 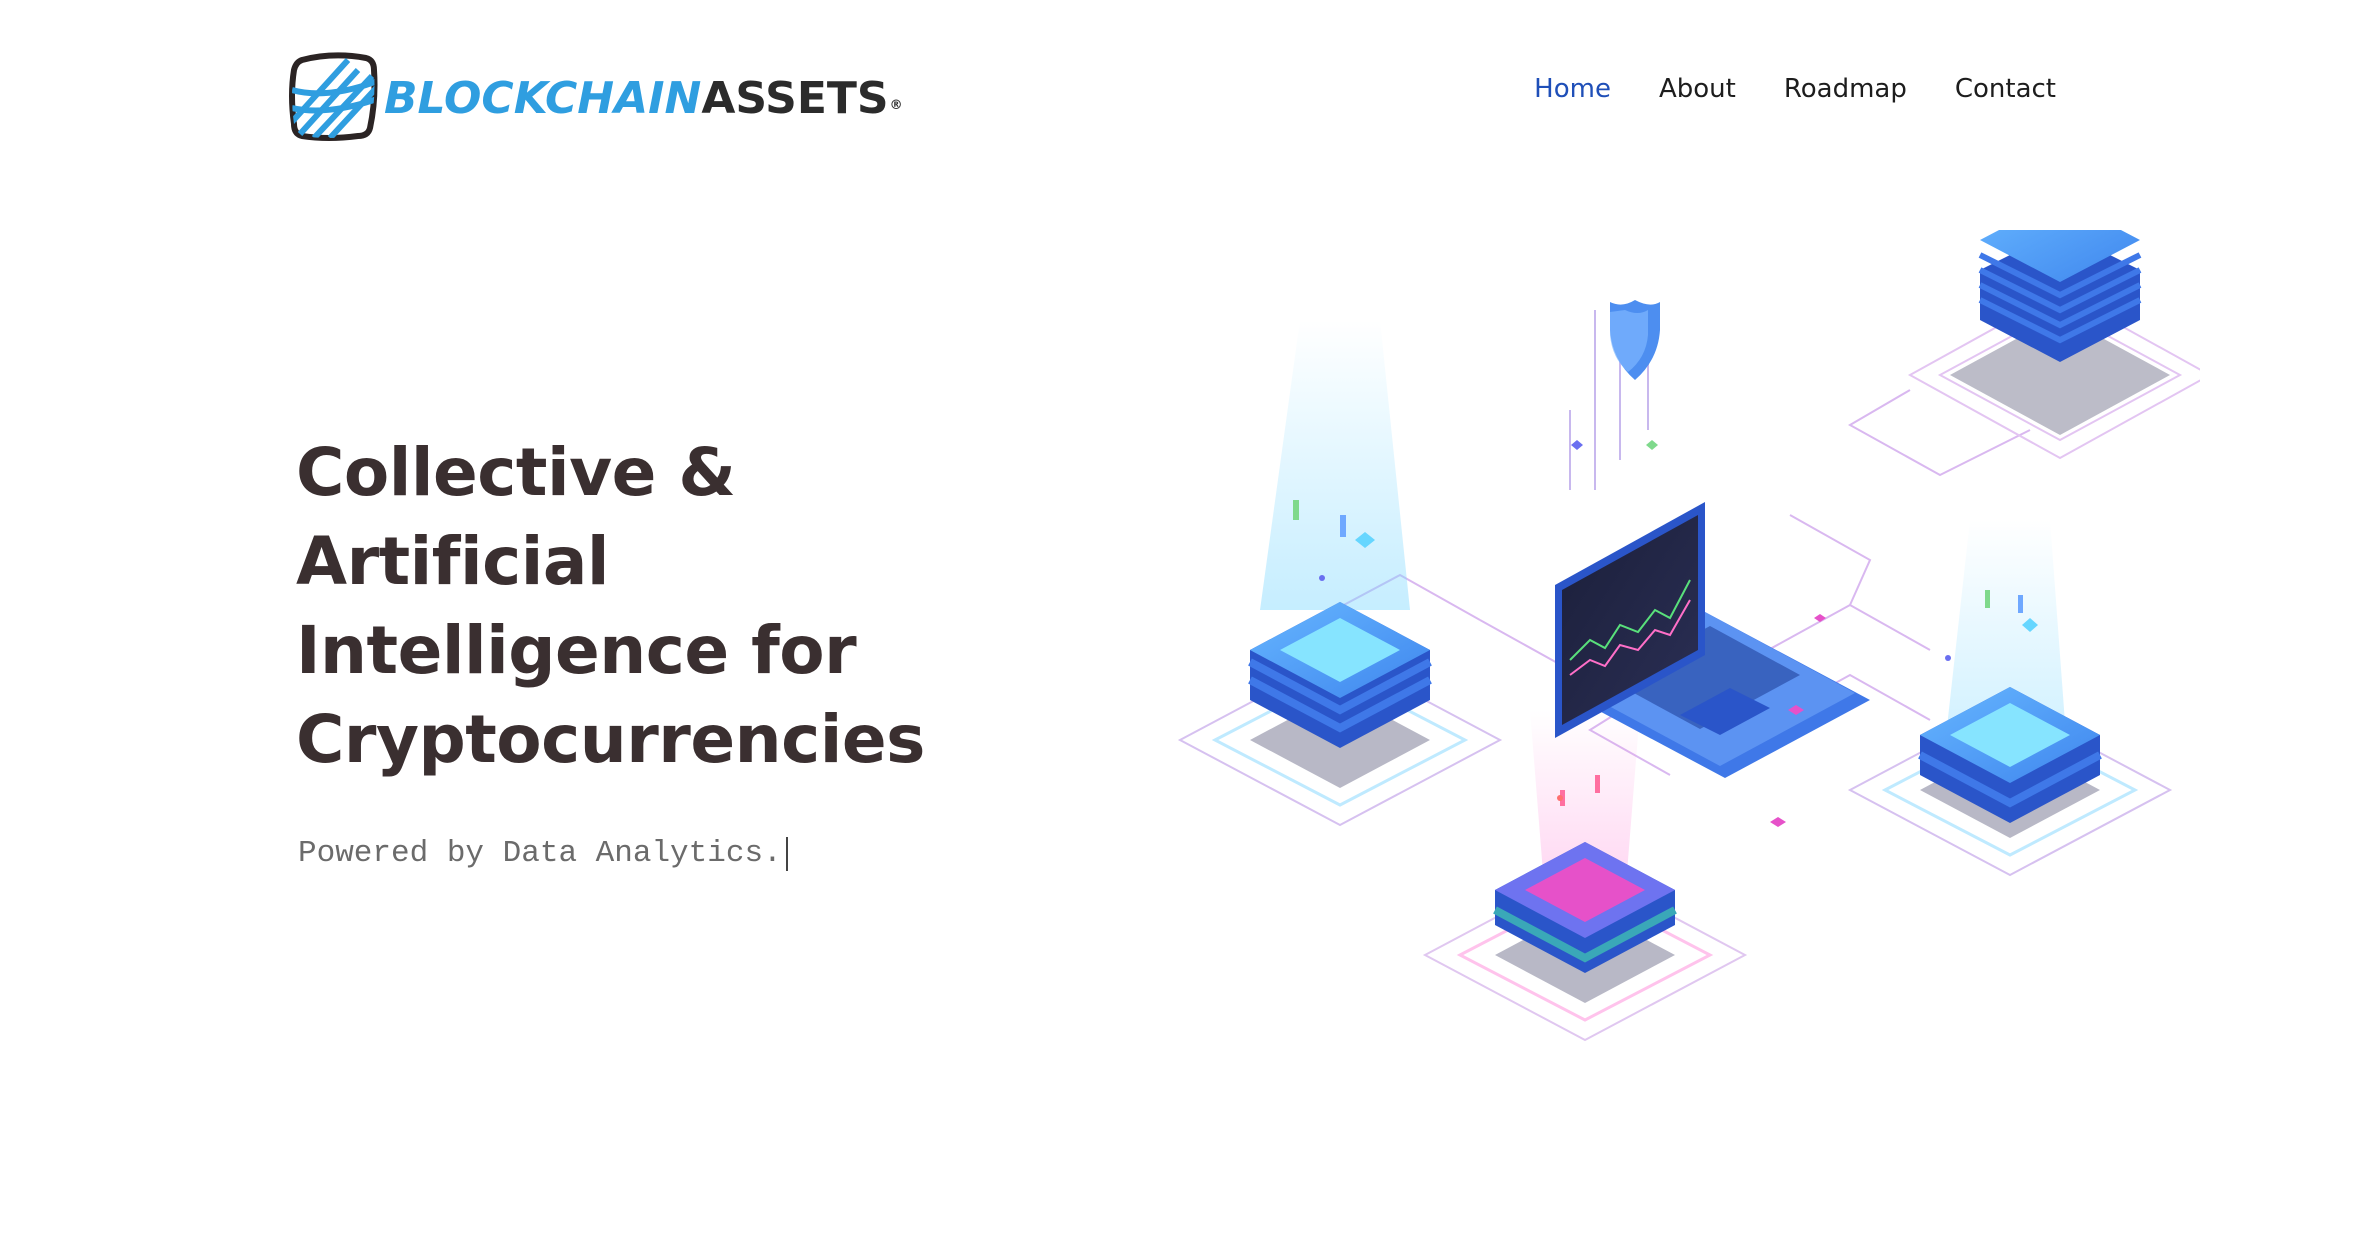 I want to click on brand-logo: BLOCKCHAIN ASSETS ®, so click(x=595, y=96).